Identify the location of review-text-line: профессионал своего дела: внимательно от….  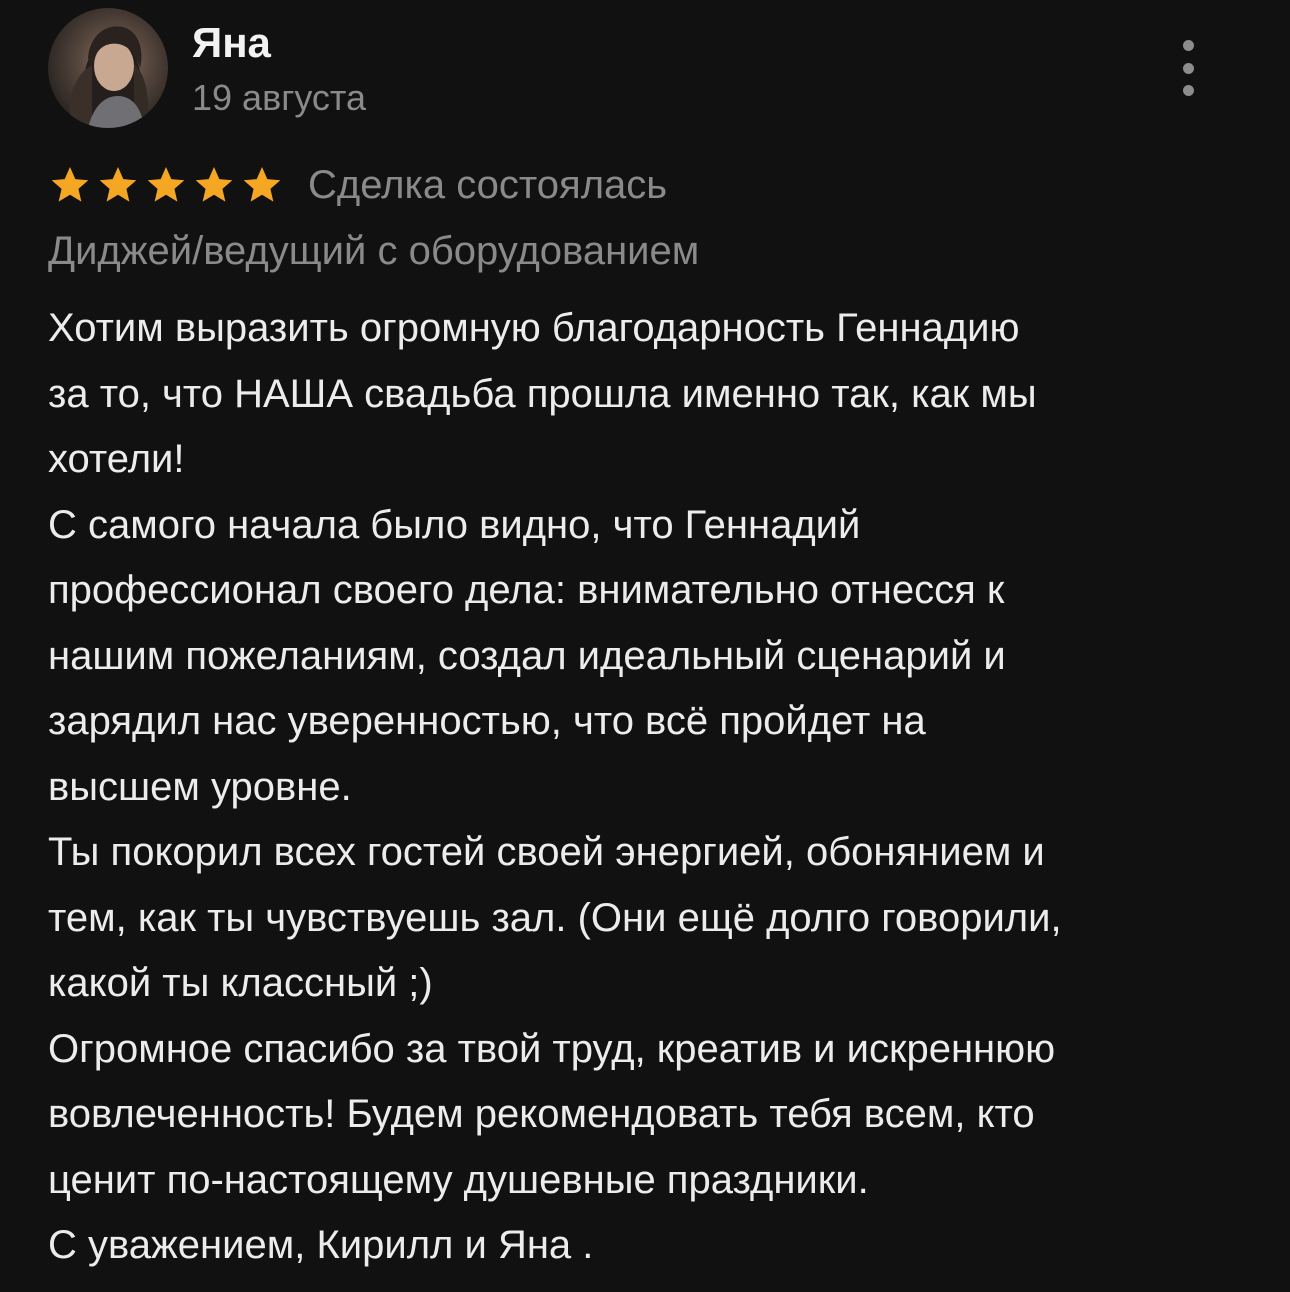
(526, 590).